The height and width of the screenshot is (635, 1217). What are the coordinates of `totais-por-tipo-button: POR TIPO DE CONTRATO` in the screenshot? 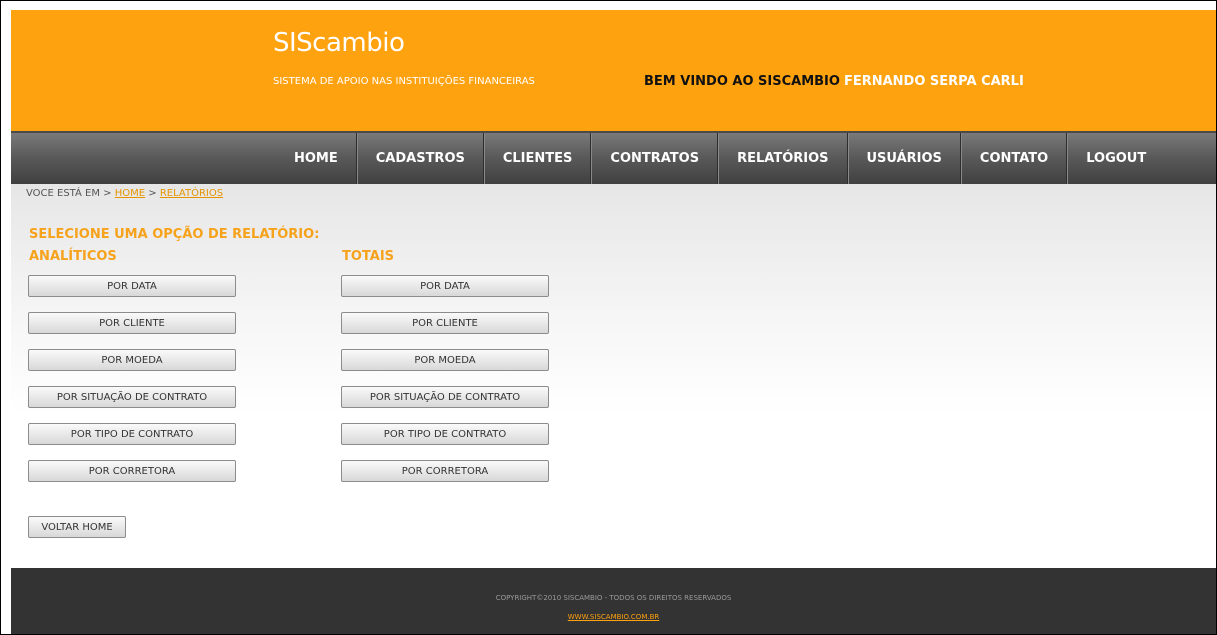 It's located at (445, 434).